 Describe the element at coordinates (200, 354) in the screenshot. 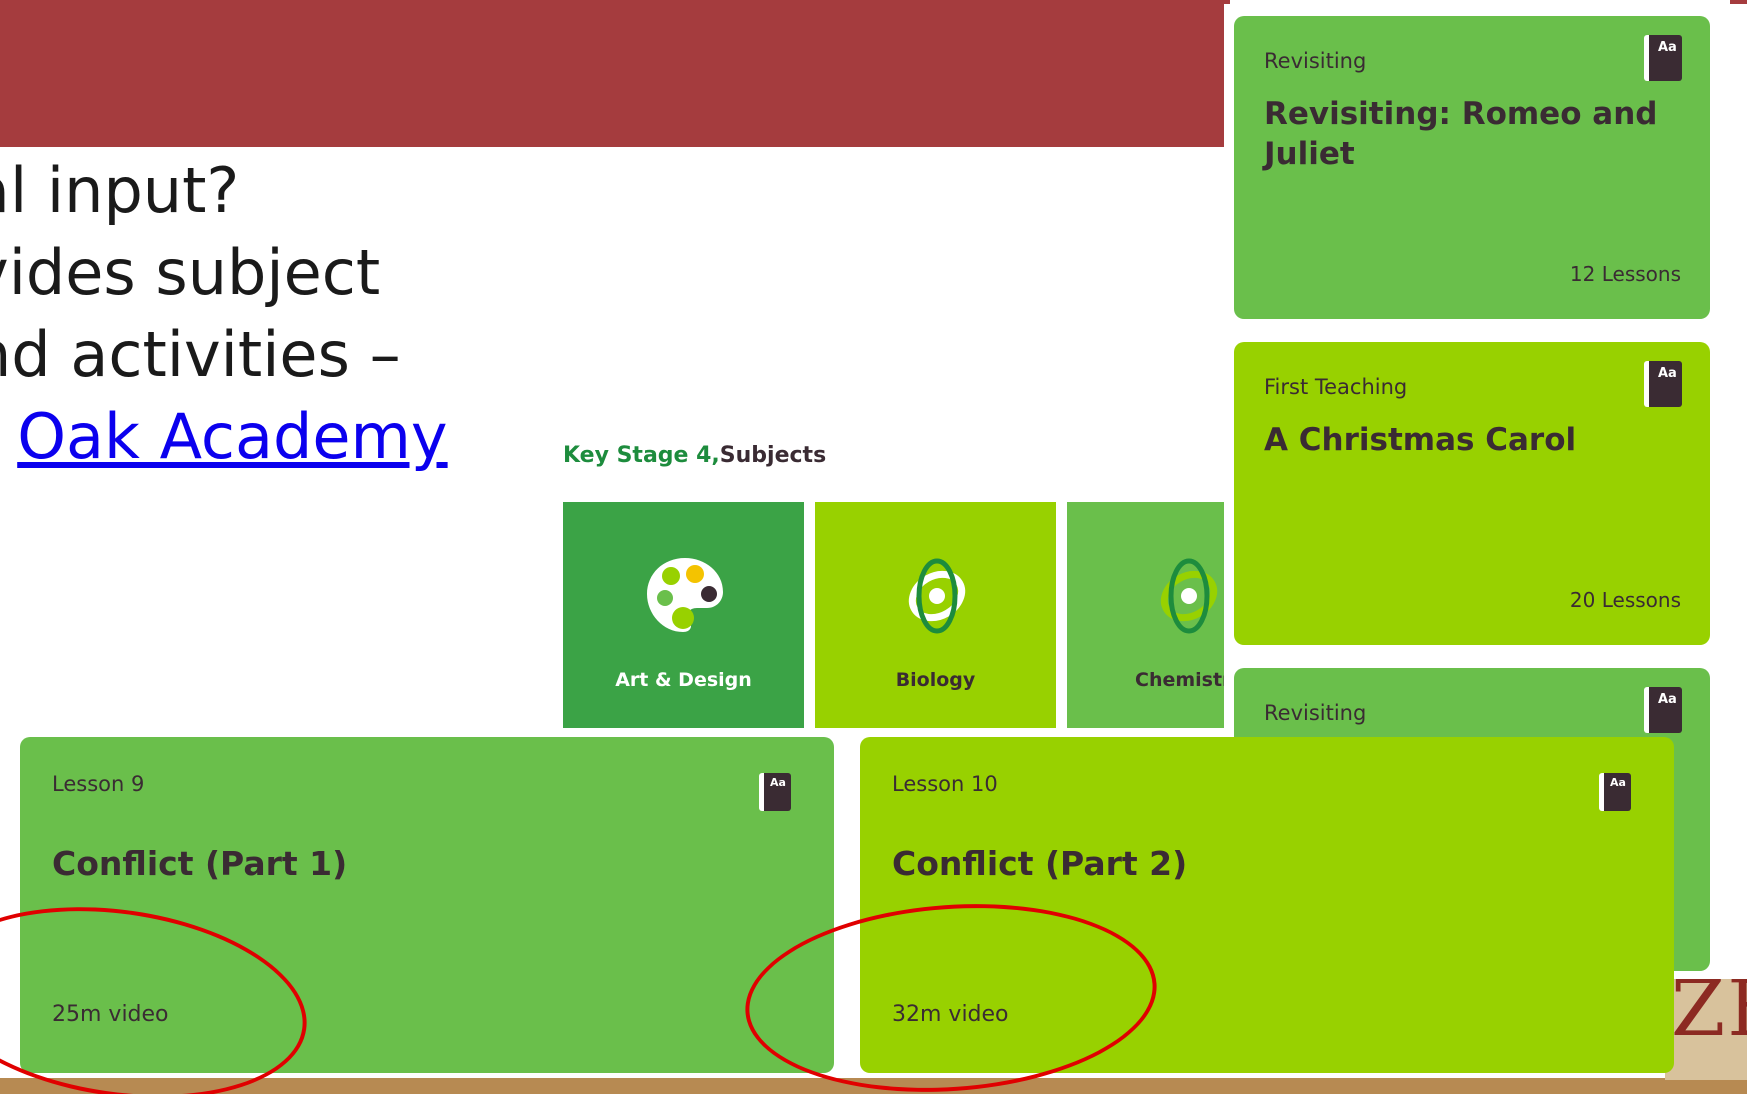

I see `bullet-line-3: nd activities –` at that location.